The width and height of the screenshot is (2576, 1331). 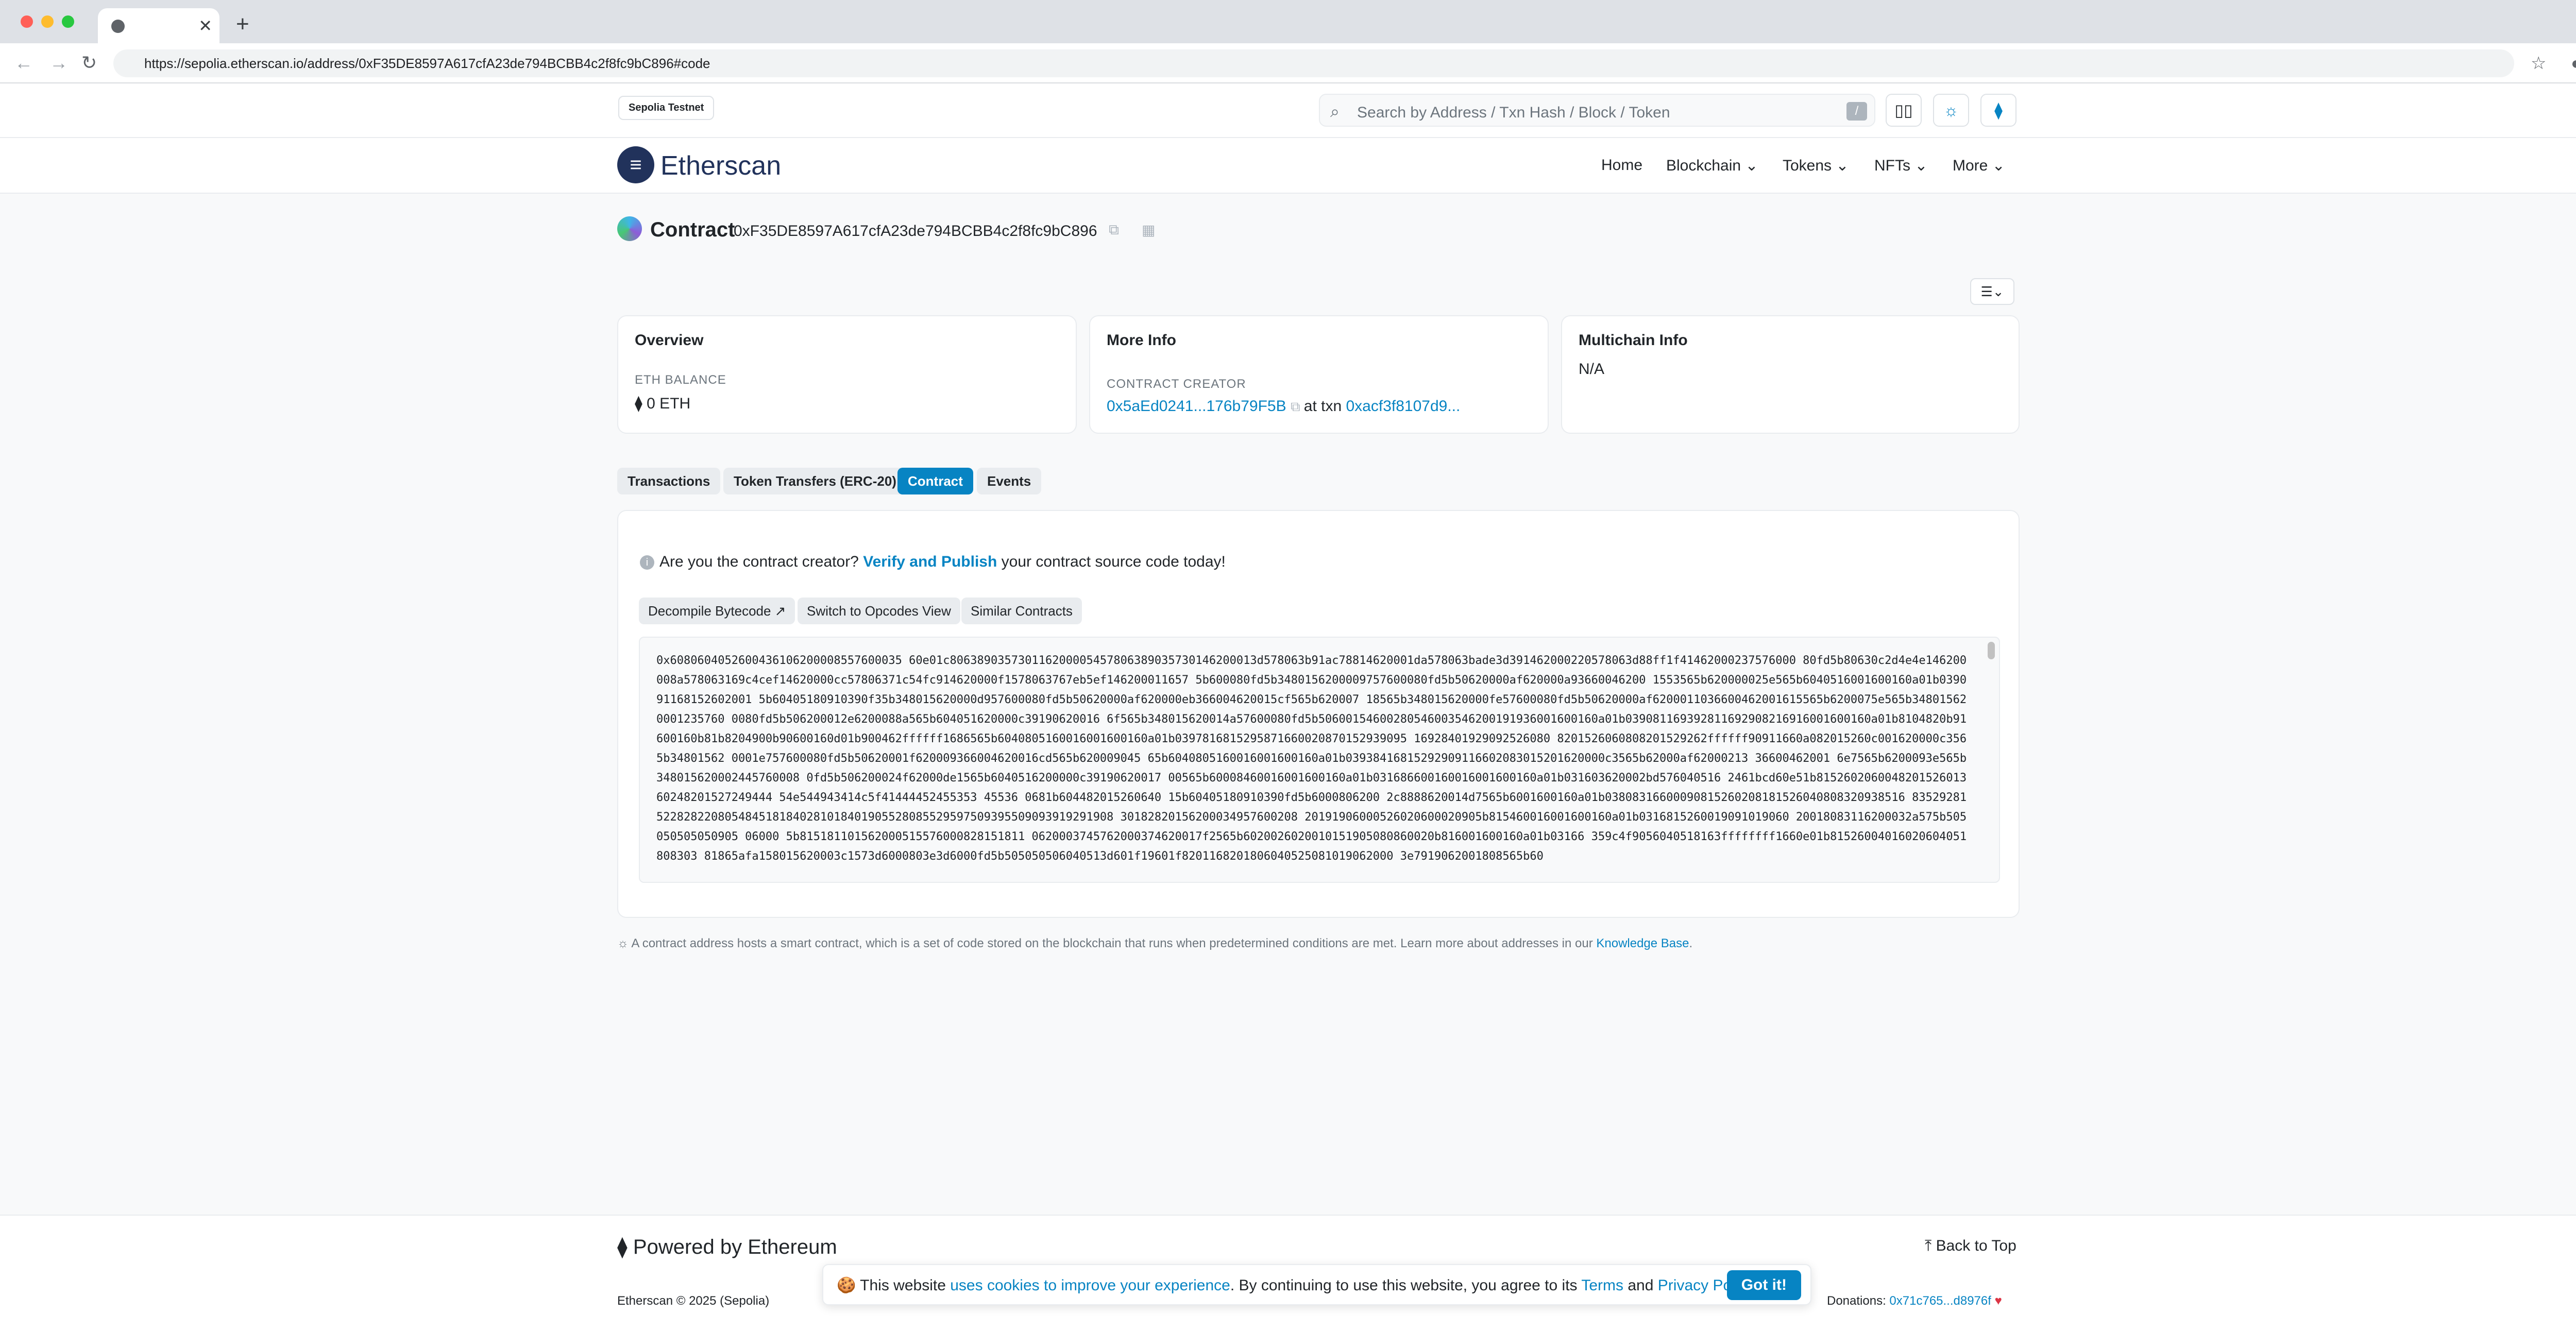 What do you see at coordinates (629, 228) in the screenshot?
I see `contract-avatar` at bounding box center [629, 228].